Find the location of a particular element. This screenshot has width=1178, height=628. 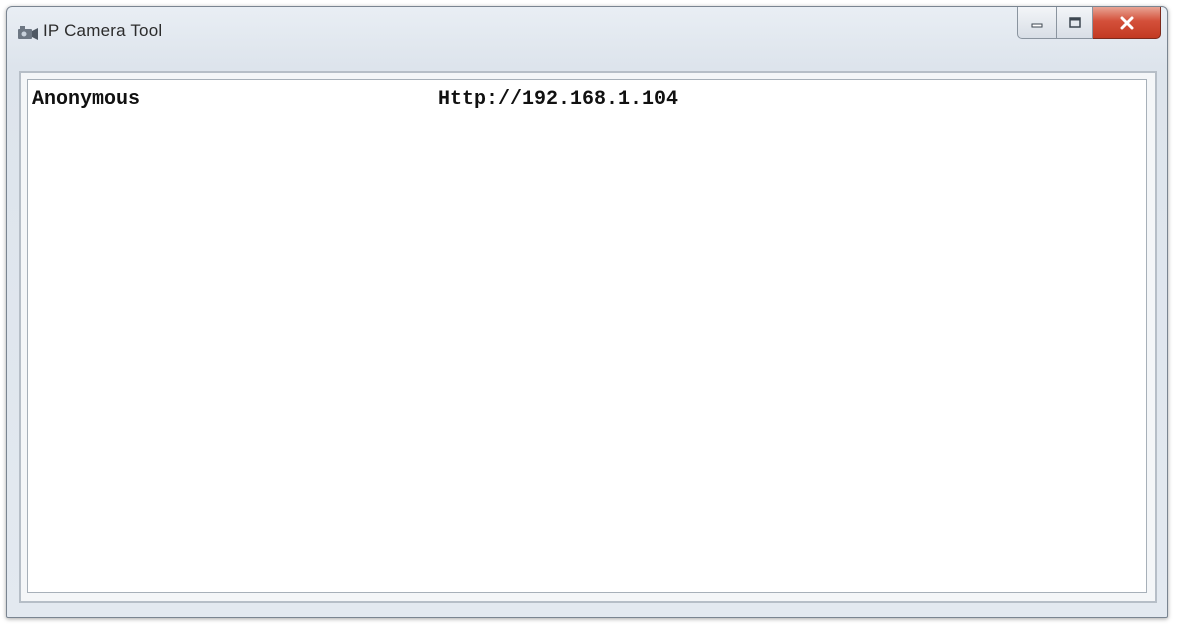

caption-buttons is located at coordinates (1089, 24).